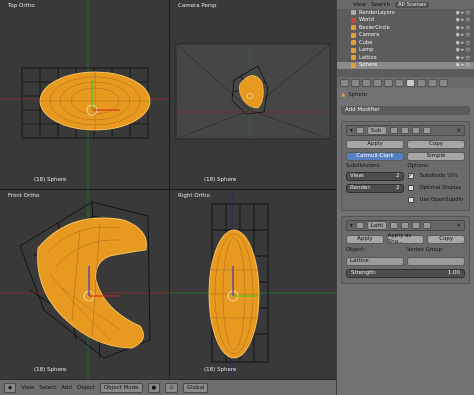 Image resolution: width=474 pixels, height=395 pixels. Describe the element at coordinates (405, 65) in the screenshot. I see `outliner-item: Sphere ◉ ▸ ◷` at that location.